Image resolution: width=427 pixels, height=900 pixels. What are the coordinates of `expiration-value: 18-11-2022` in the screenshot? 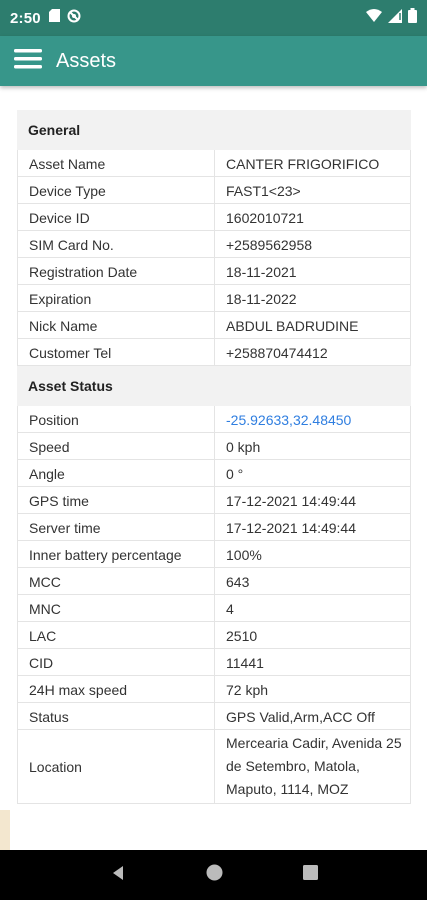 It's located at (261, 299).